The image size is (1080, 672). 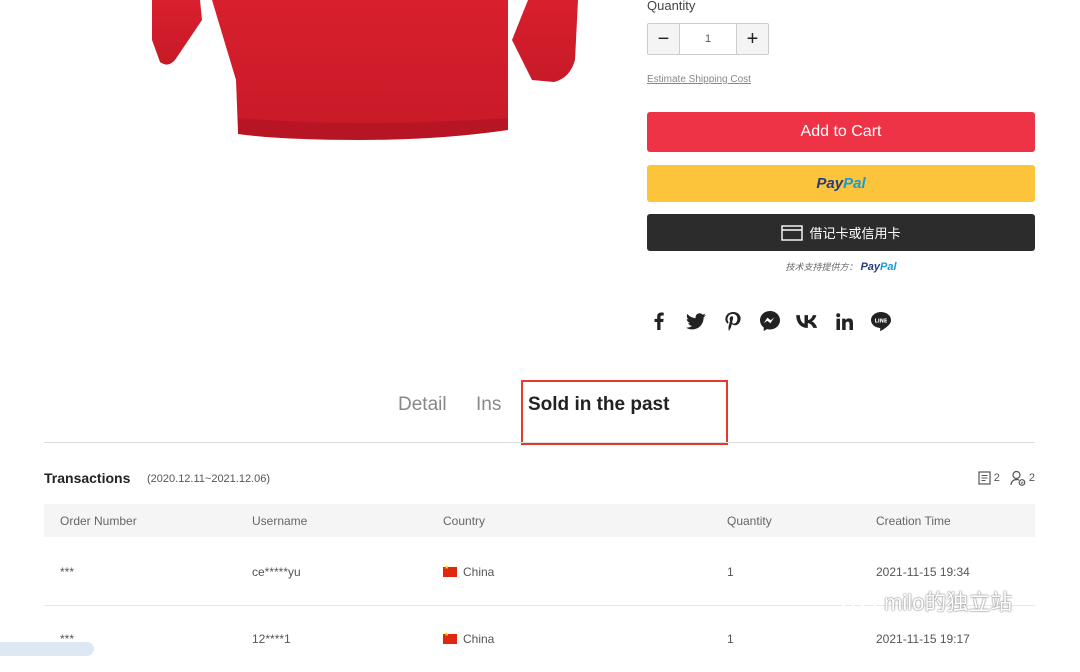 I want to click on debit-credit-card-button: 借记卡或信用卡, so click(x=841, y=232).